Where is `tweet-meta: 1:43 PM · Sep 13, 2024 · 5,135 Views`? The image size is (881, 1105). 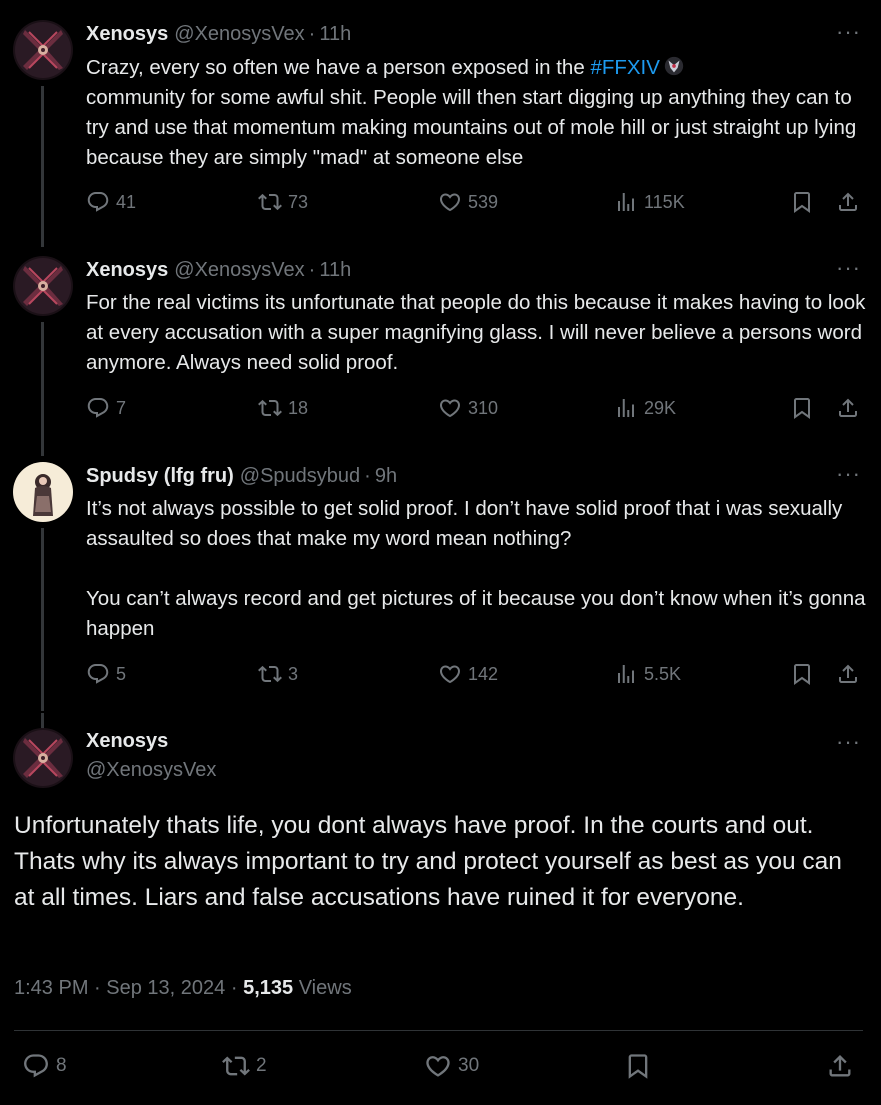 tweet-meta: 1:43 PM · Sep 13, 2024 · 5,135 Views is located at coordinates (183, 988).